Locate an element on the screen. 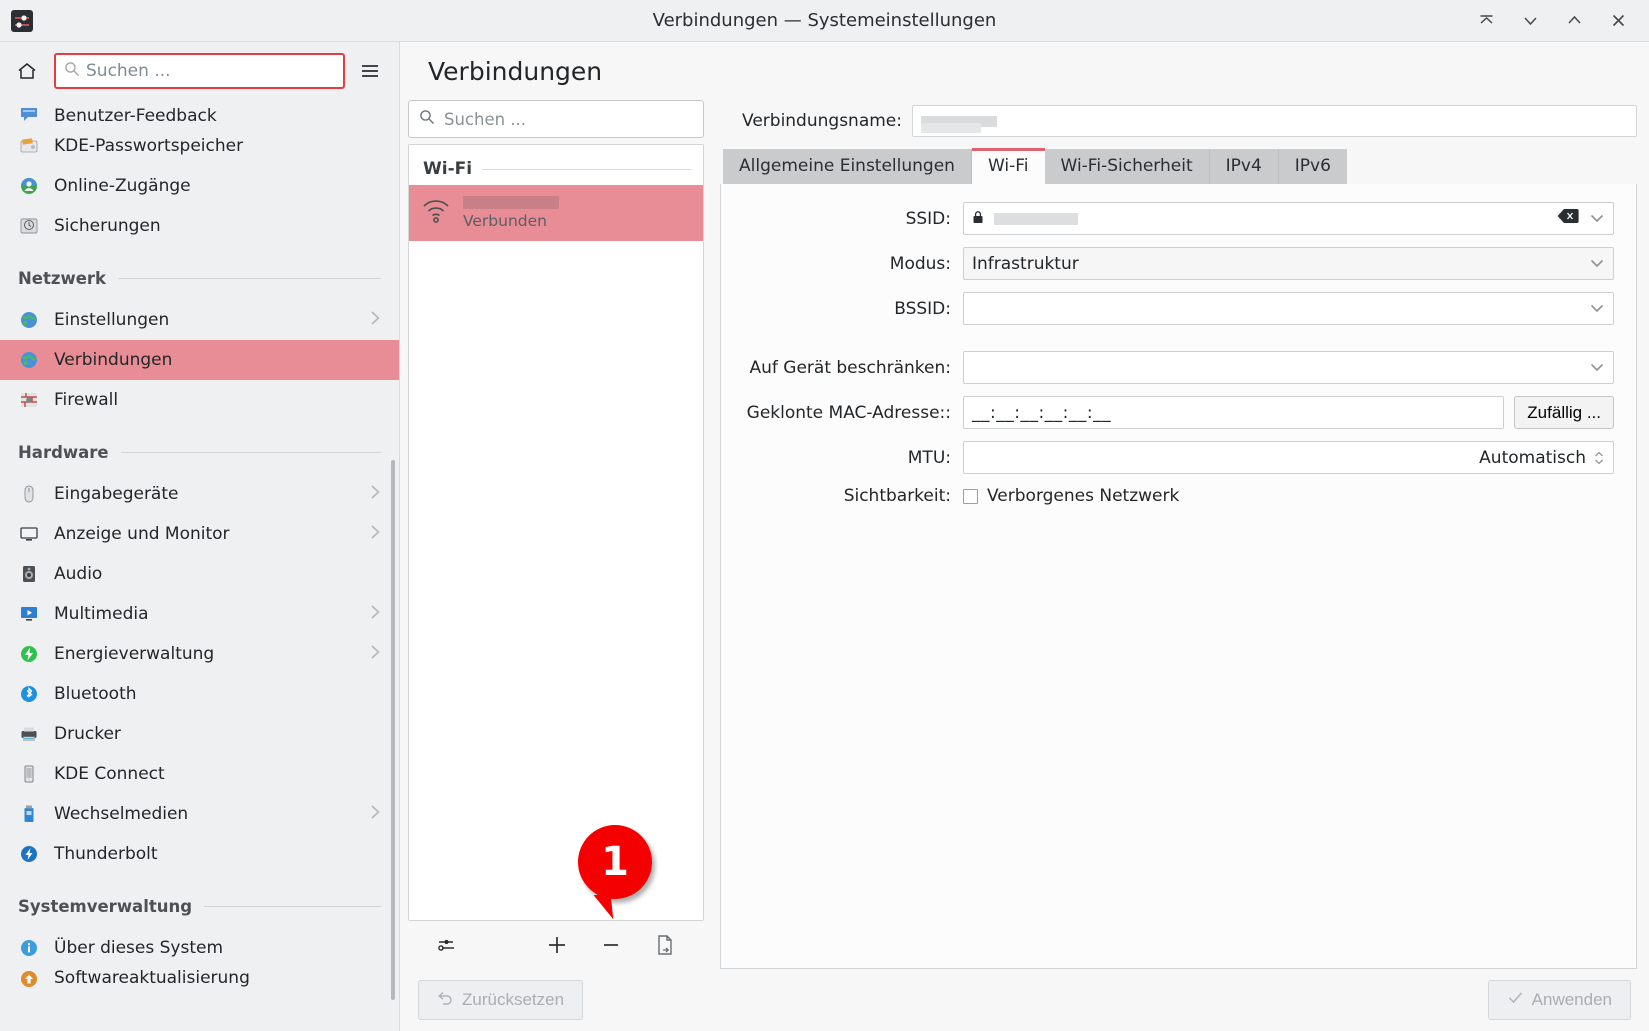 This screenshot has width=1649, height=1031. wallet-icon is located at coordinates (29, 146).